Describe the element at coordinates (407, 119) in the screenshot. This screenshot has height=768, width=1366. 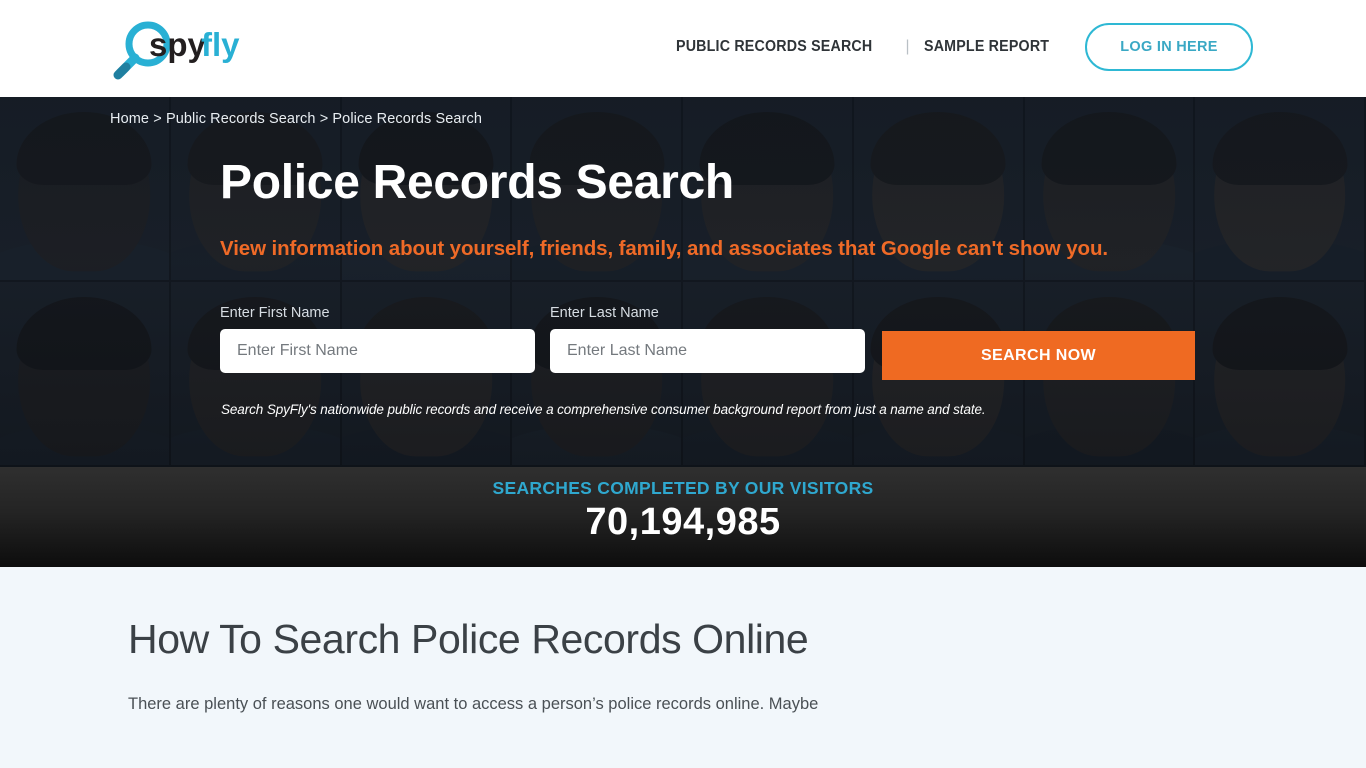
I see `breadcrumb-current: Police Records Search` at that location.